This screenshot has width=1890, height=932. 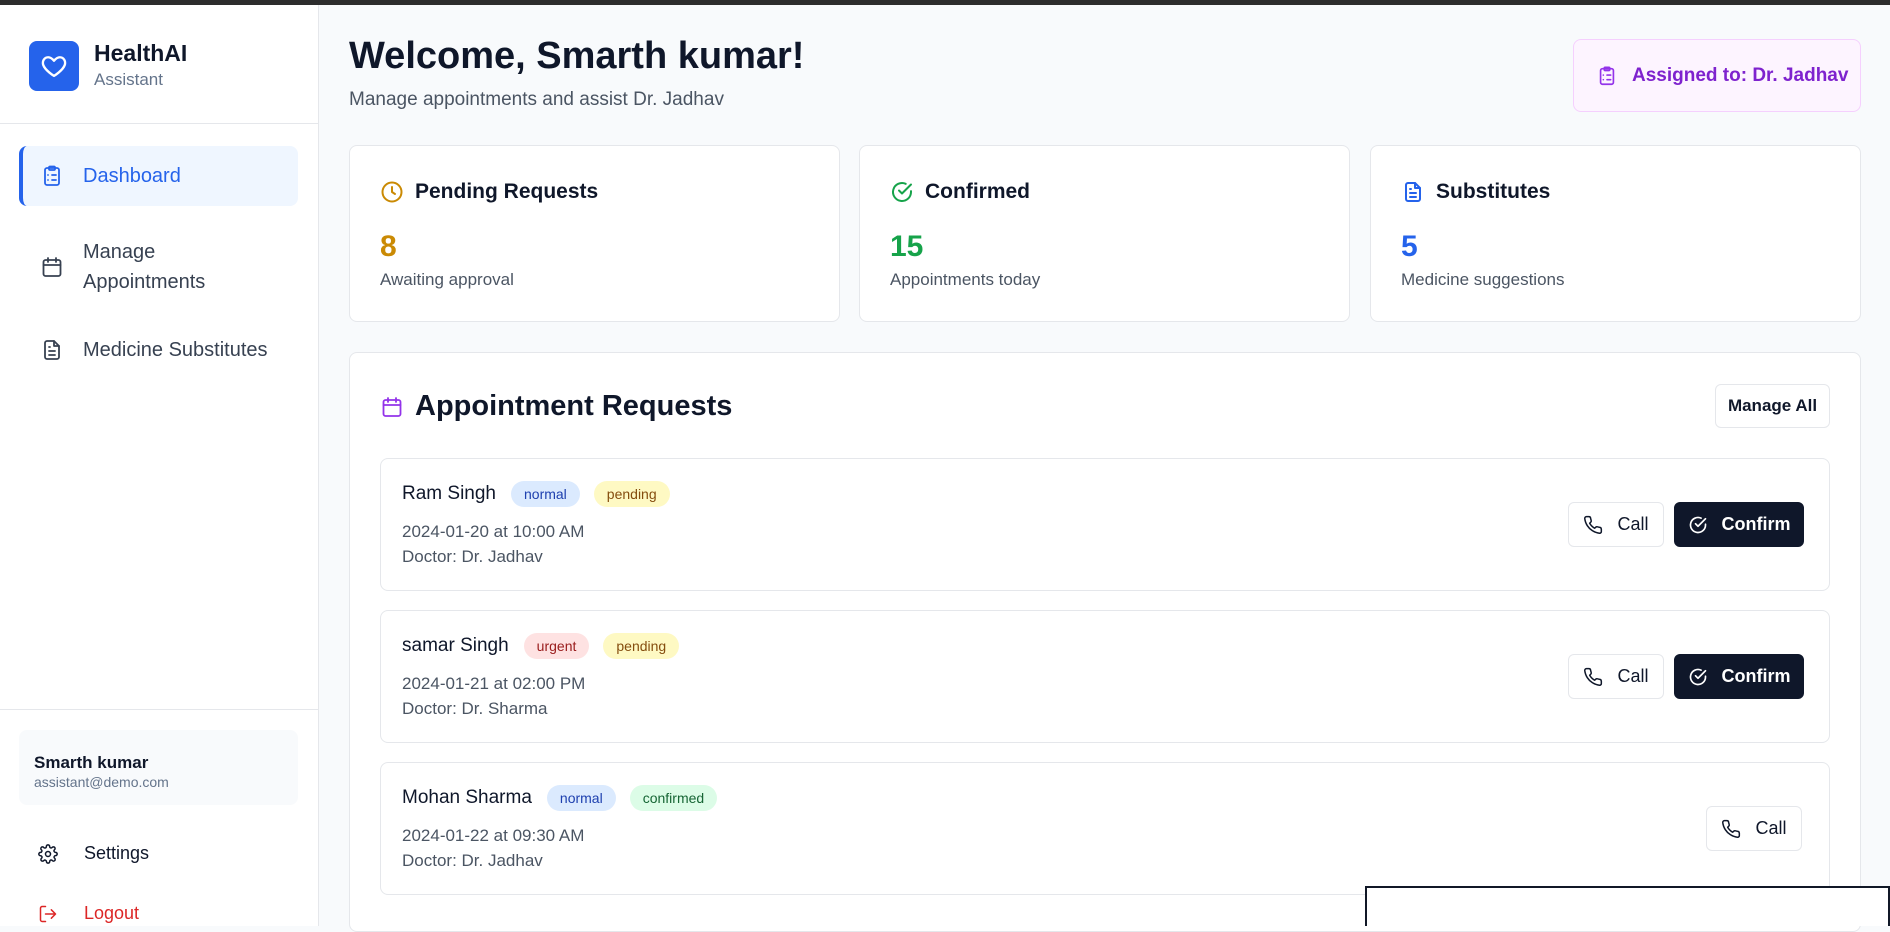 I want to click on appointment-doctor: Doctor: Dr. Sharma, so click(x=475, y=708).